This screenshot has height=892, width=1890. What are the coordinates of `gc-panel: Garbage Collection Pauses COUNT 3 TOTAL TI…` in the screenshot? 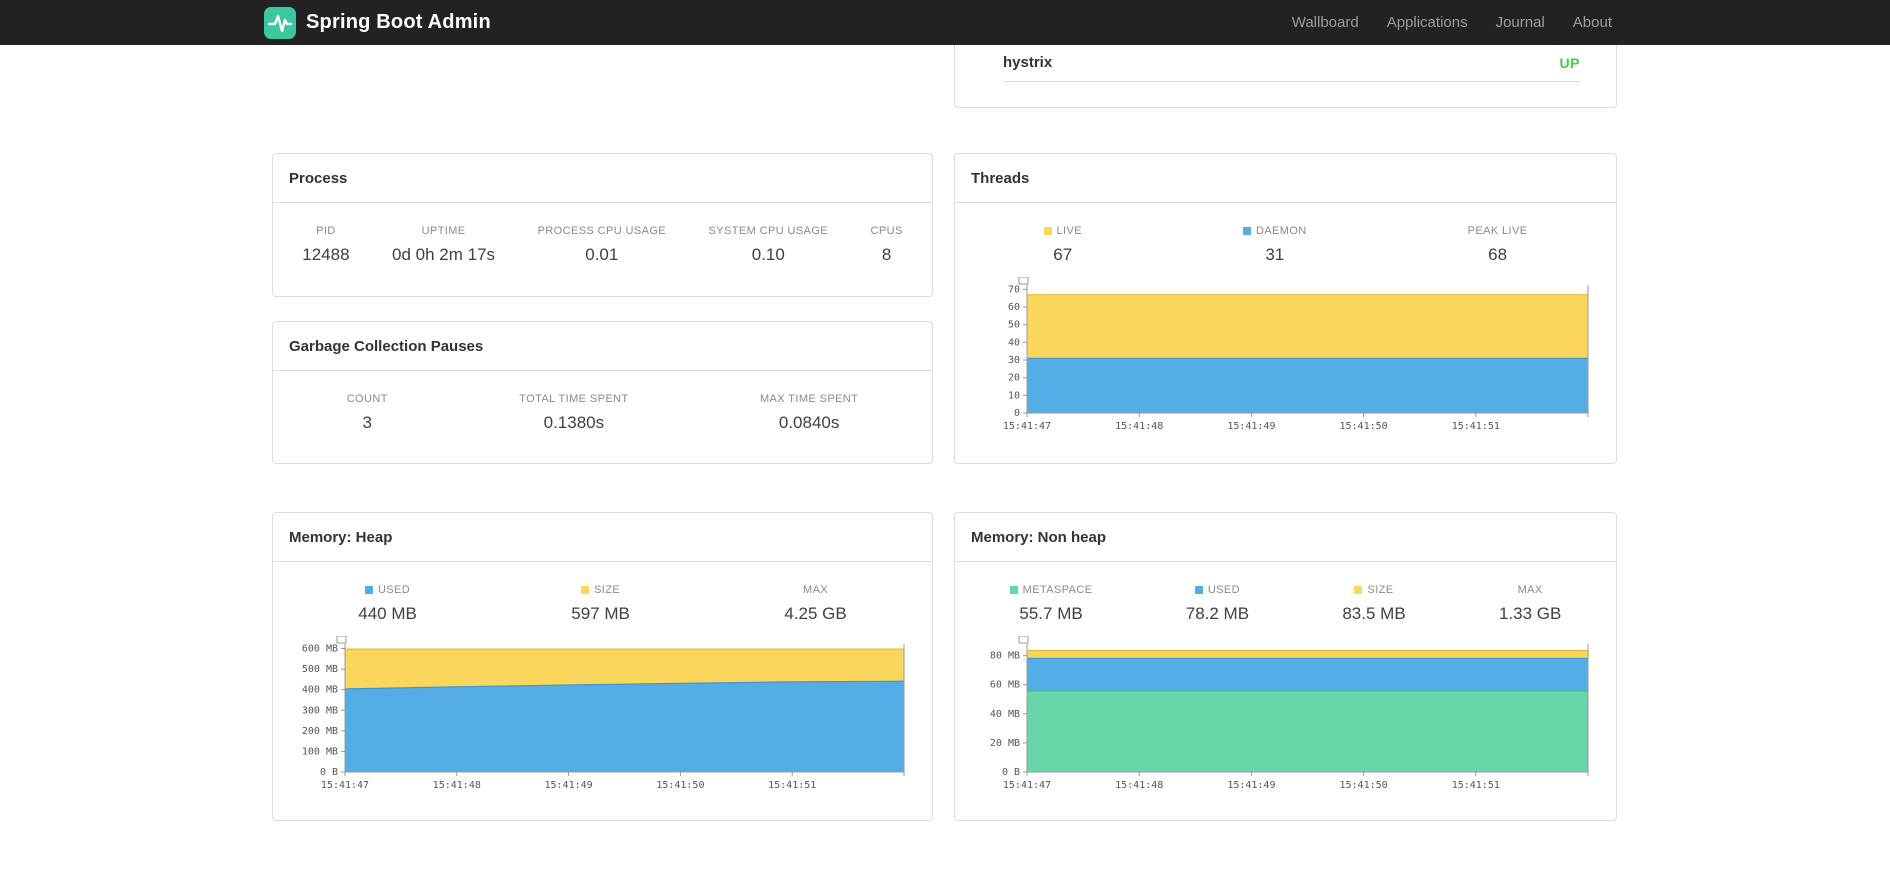 It's located at (602, 392).